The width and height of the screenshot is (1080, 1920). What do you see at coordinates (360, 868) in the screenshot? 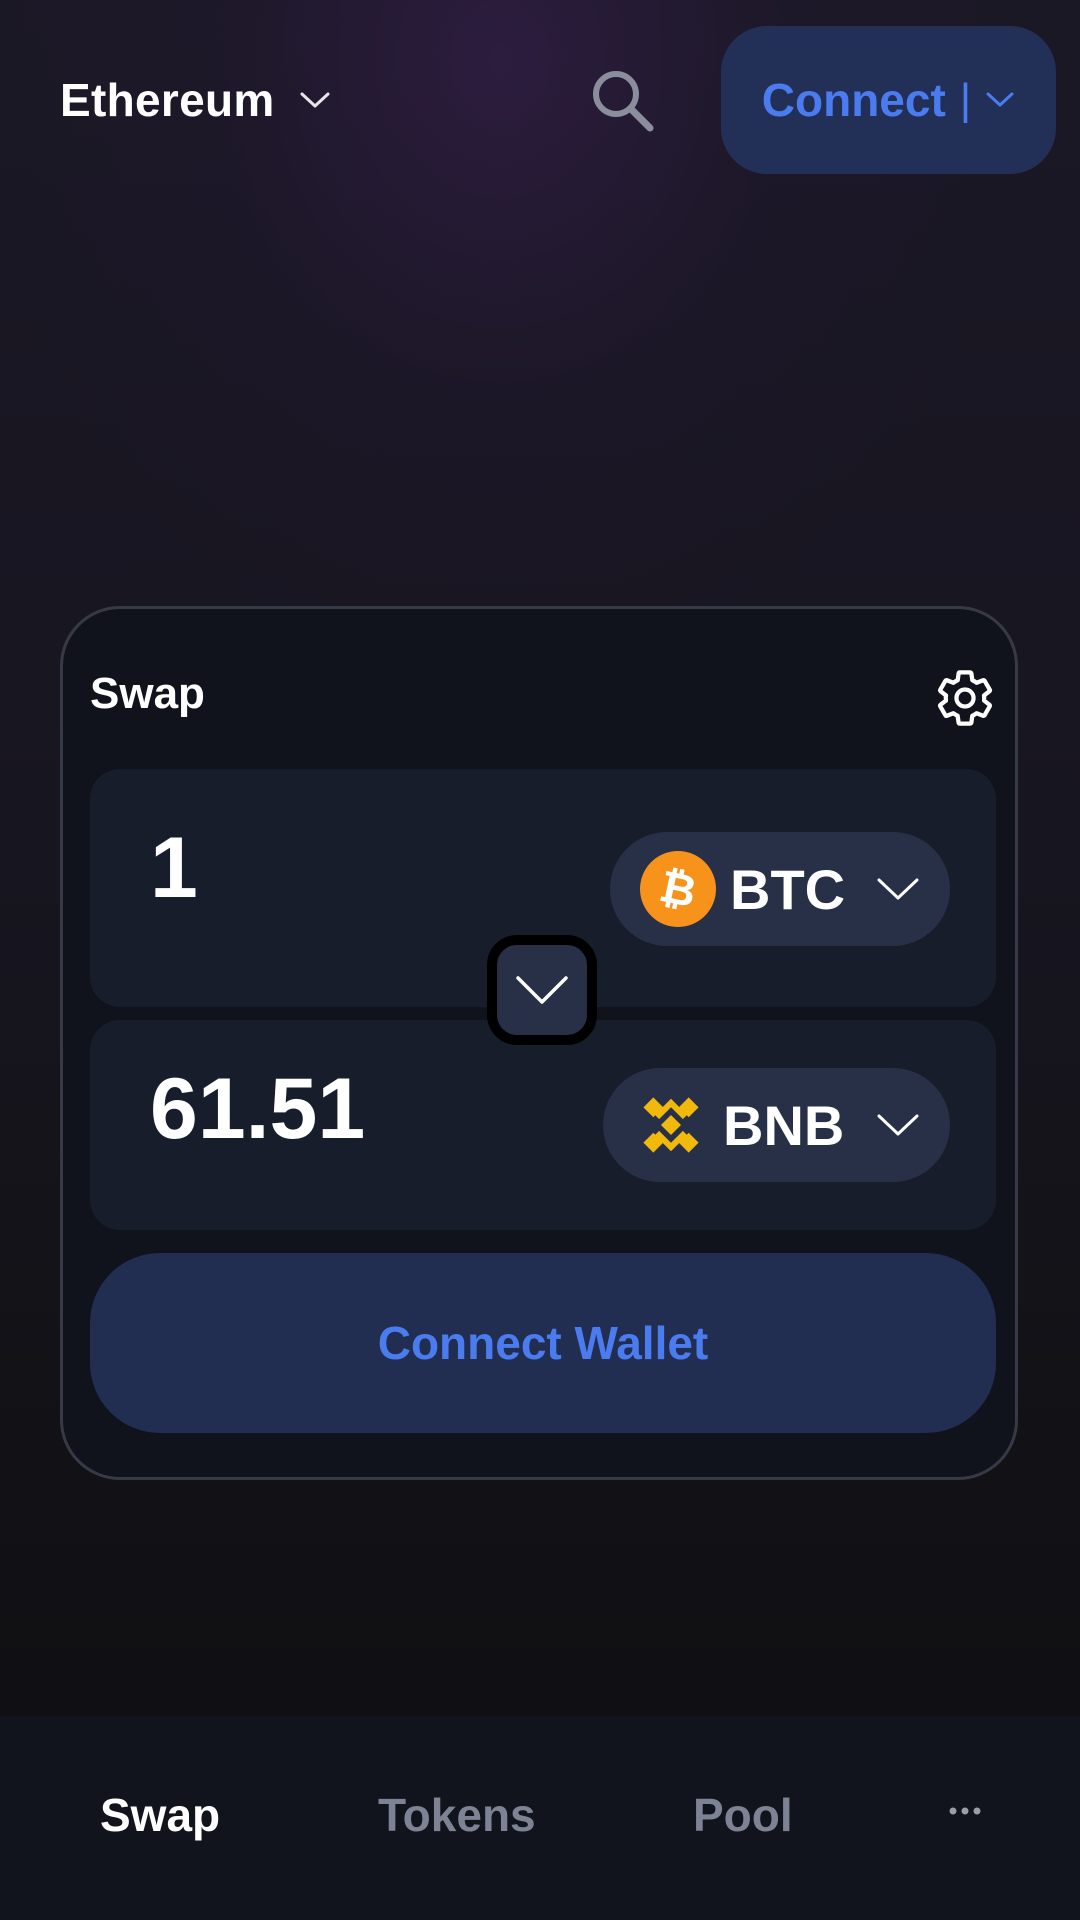
I see `from-amount-input` at bounding box center [360, 868].